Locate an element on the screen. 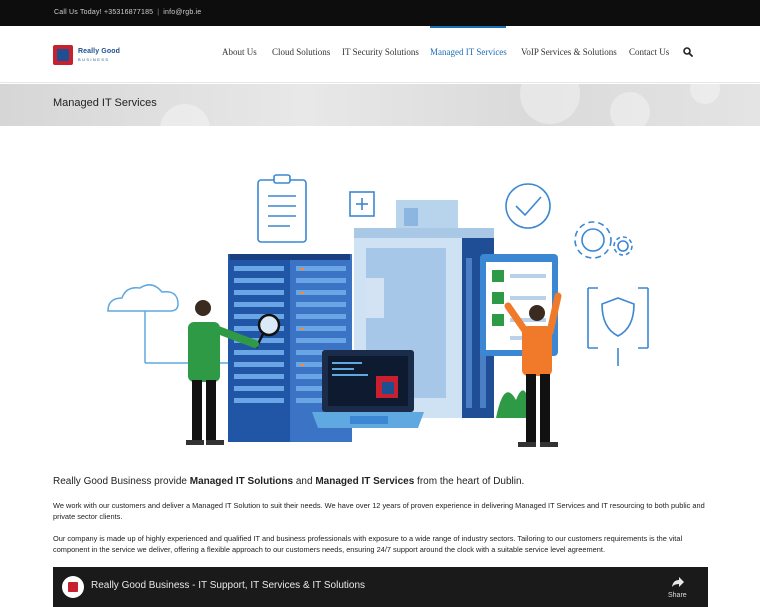 The width and height of the screenshot is (760, 607). check-circle-icon is located at coordinates (528, 206).